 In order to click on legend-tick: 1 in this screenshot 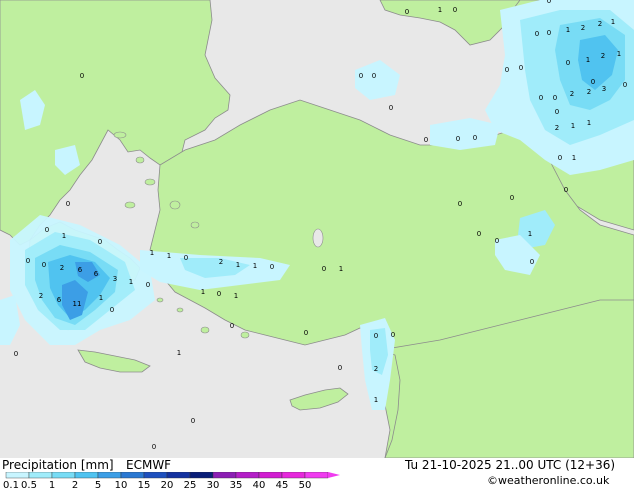, I will do `click(52, 485)`.